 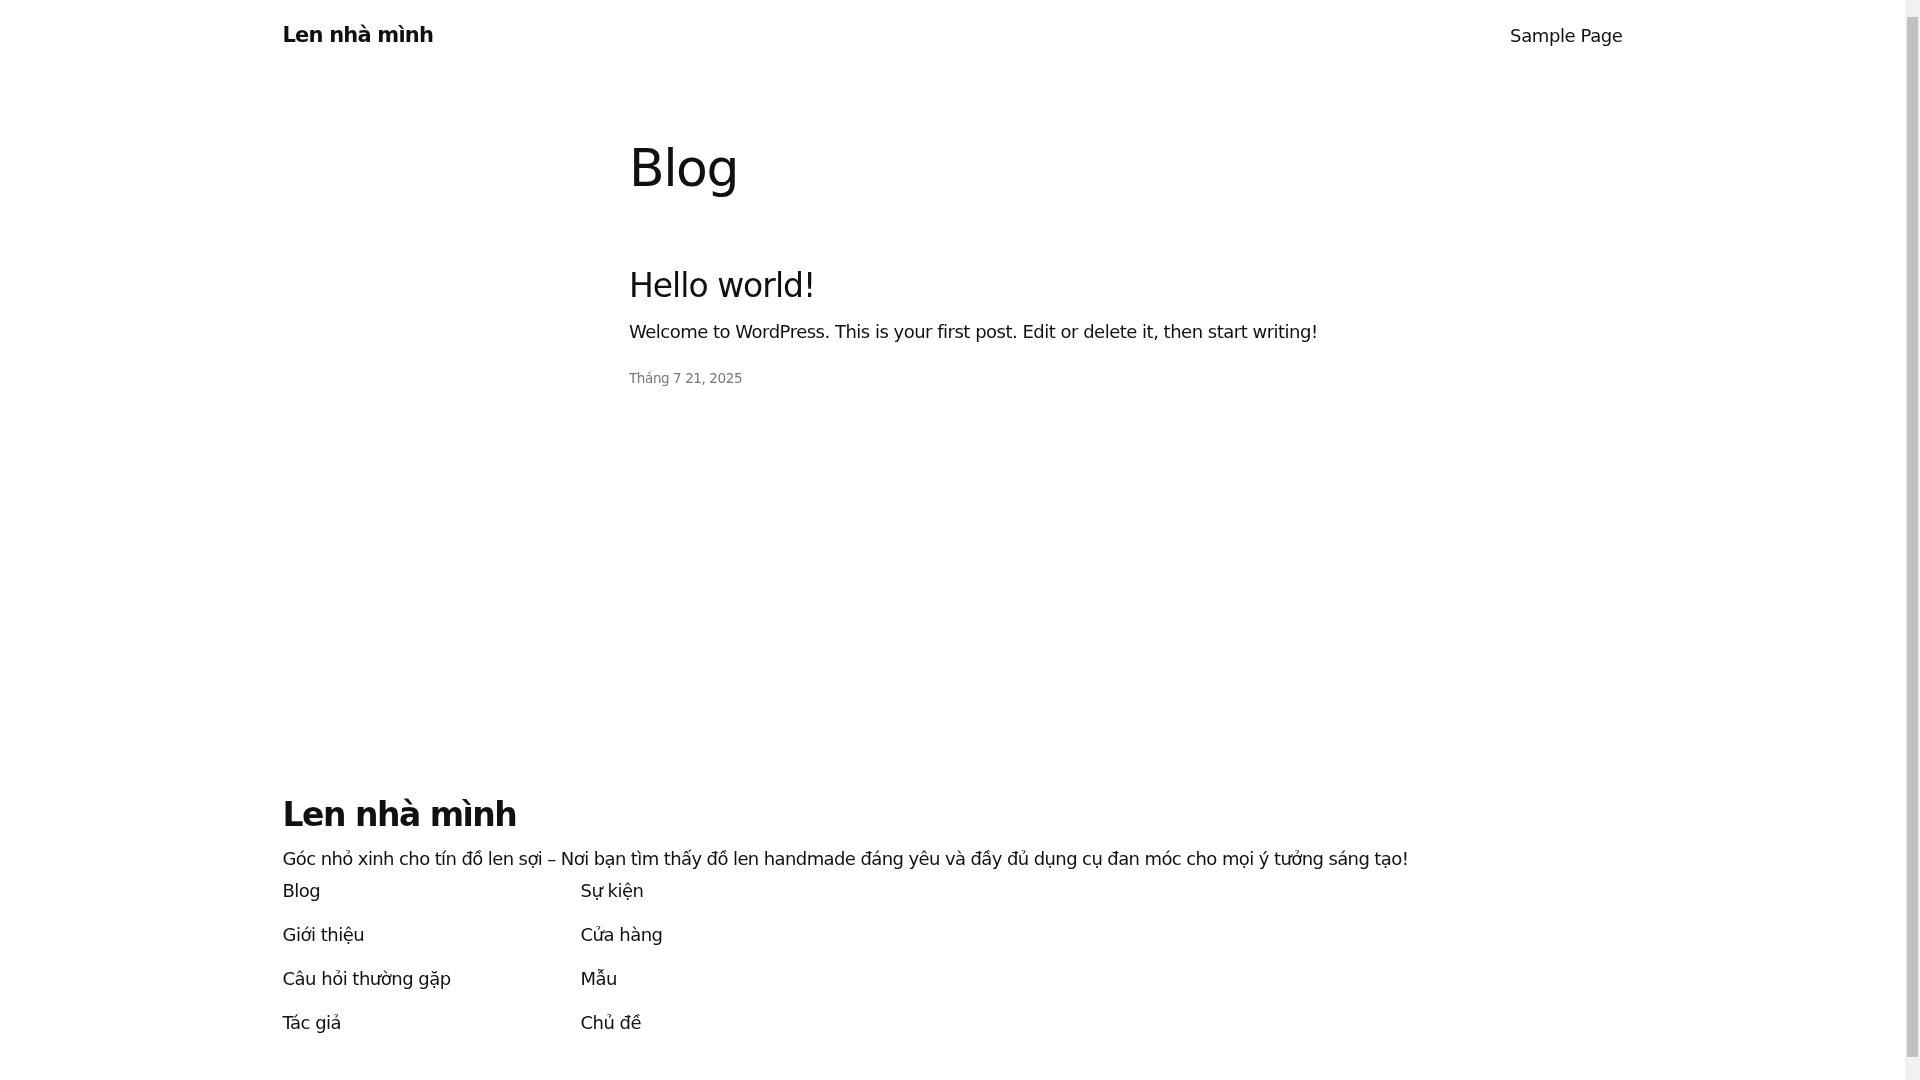 I want to click on post-date: Tháng 7 21, 2025, so click(x=686, y=378).